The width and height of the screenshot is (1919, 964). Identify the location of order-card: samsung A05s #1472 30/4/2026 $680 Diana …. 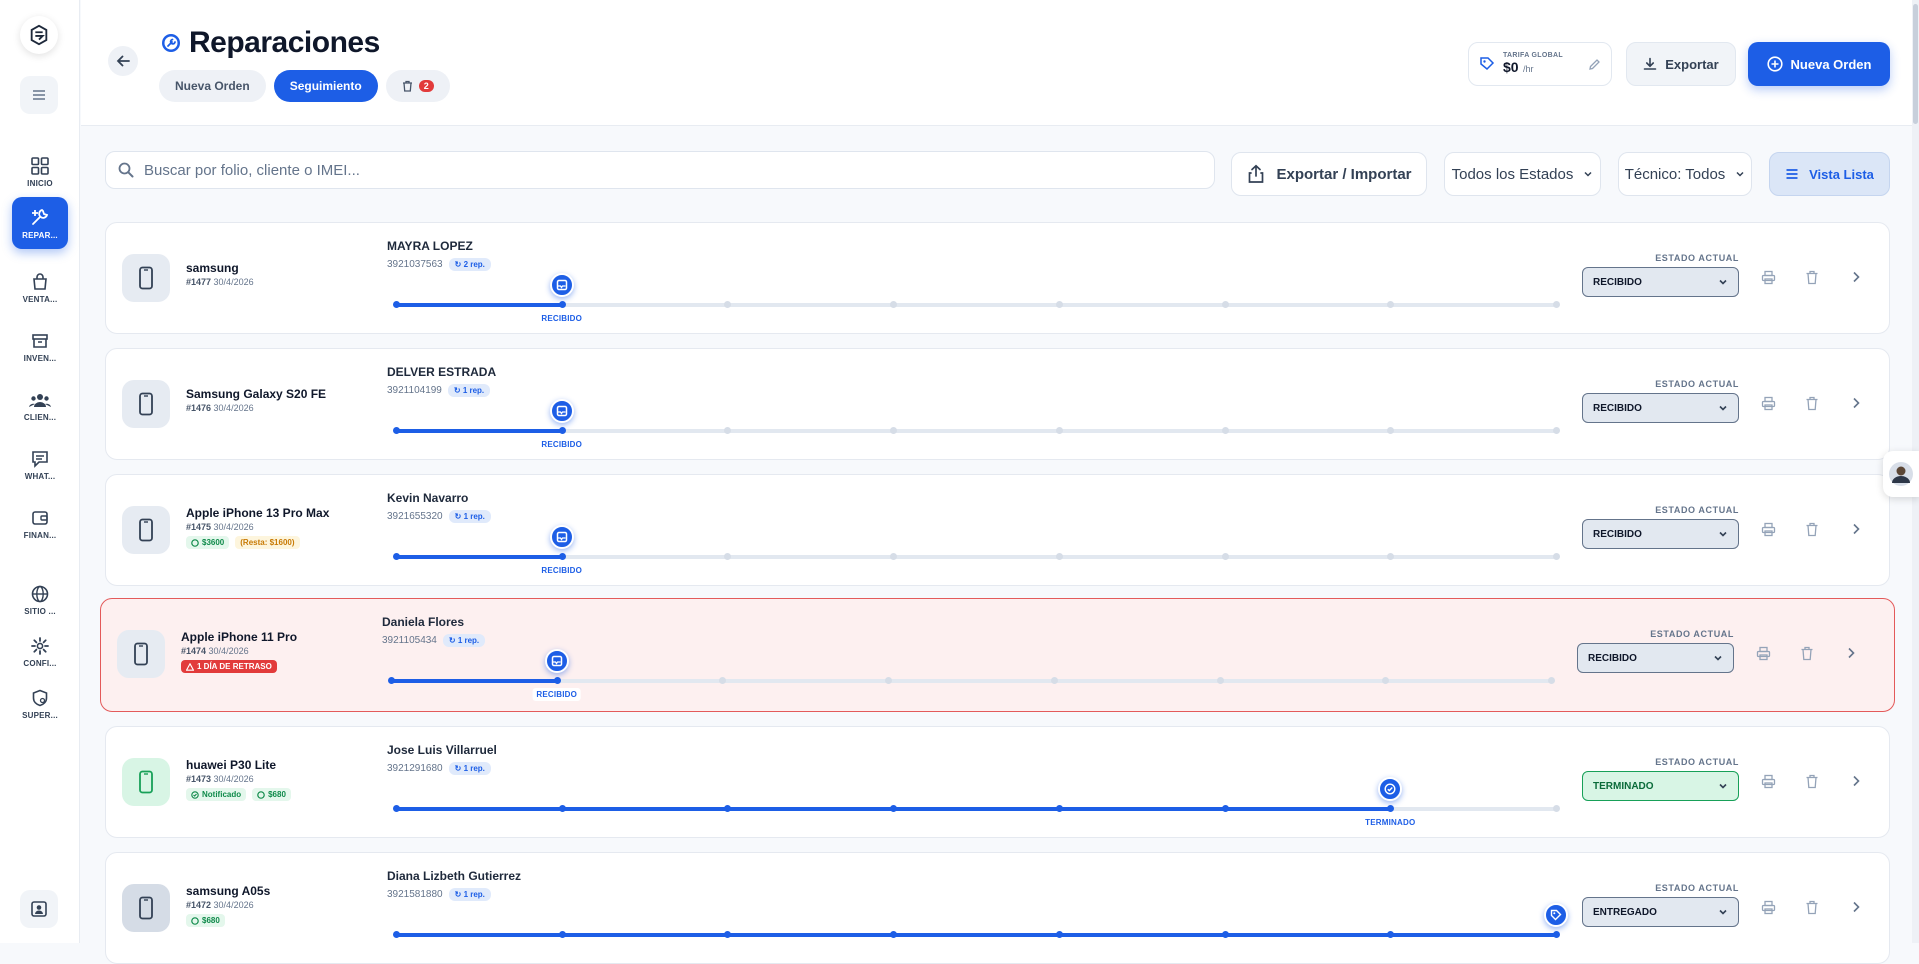
(997, 908).